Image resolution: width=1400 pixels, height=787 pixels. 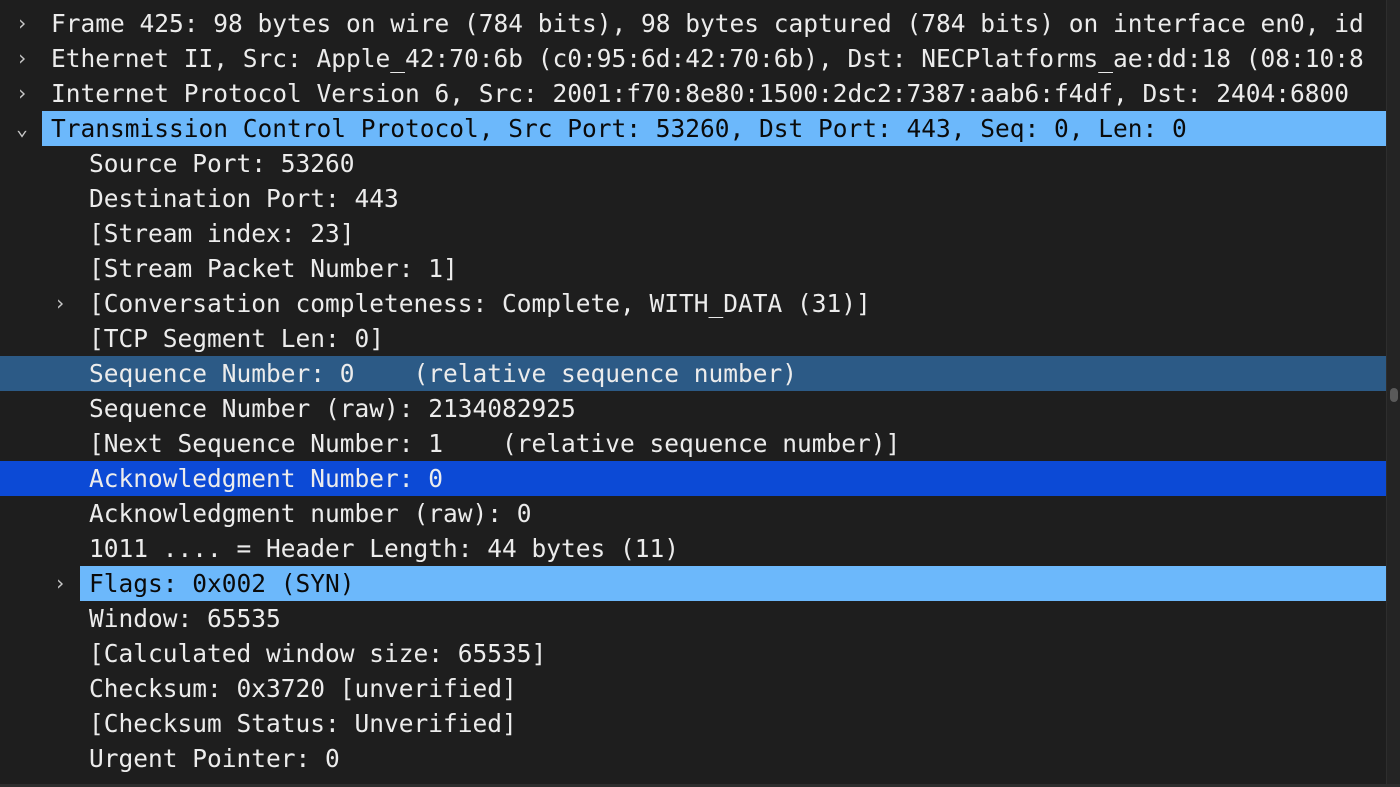 I want to click on expanded-arrow-icon: ⌄, so click(x=22, y=128).